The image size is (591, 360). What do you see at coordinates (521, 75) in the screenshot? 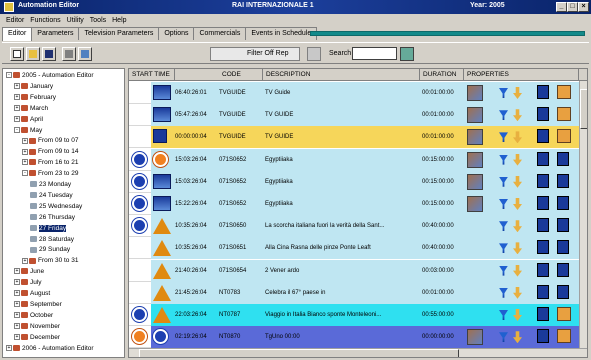
I see `column-header-properties: PROPERTIES` at bounding box center [521, 75].